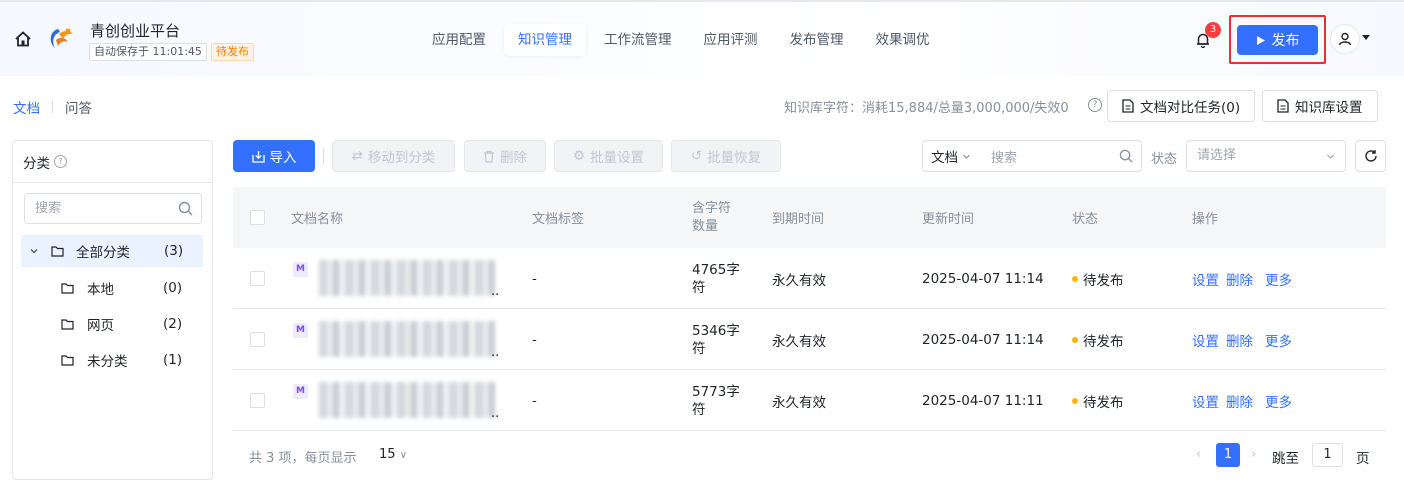  I want to click on user-avatar, so click(1345, 39).